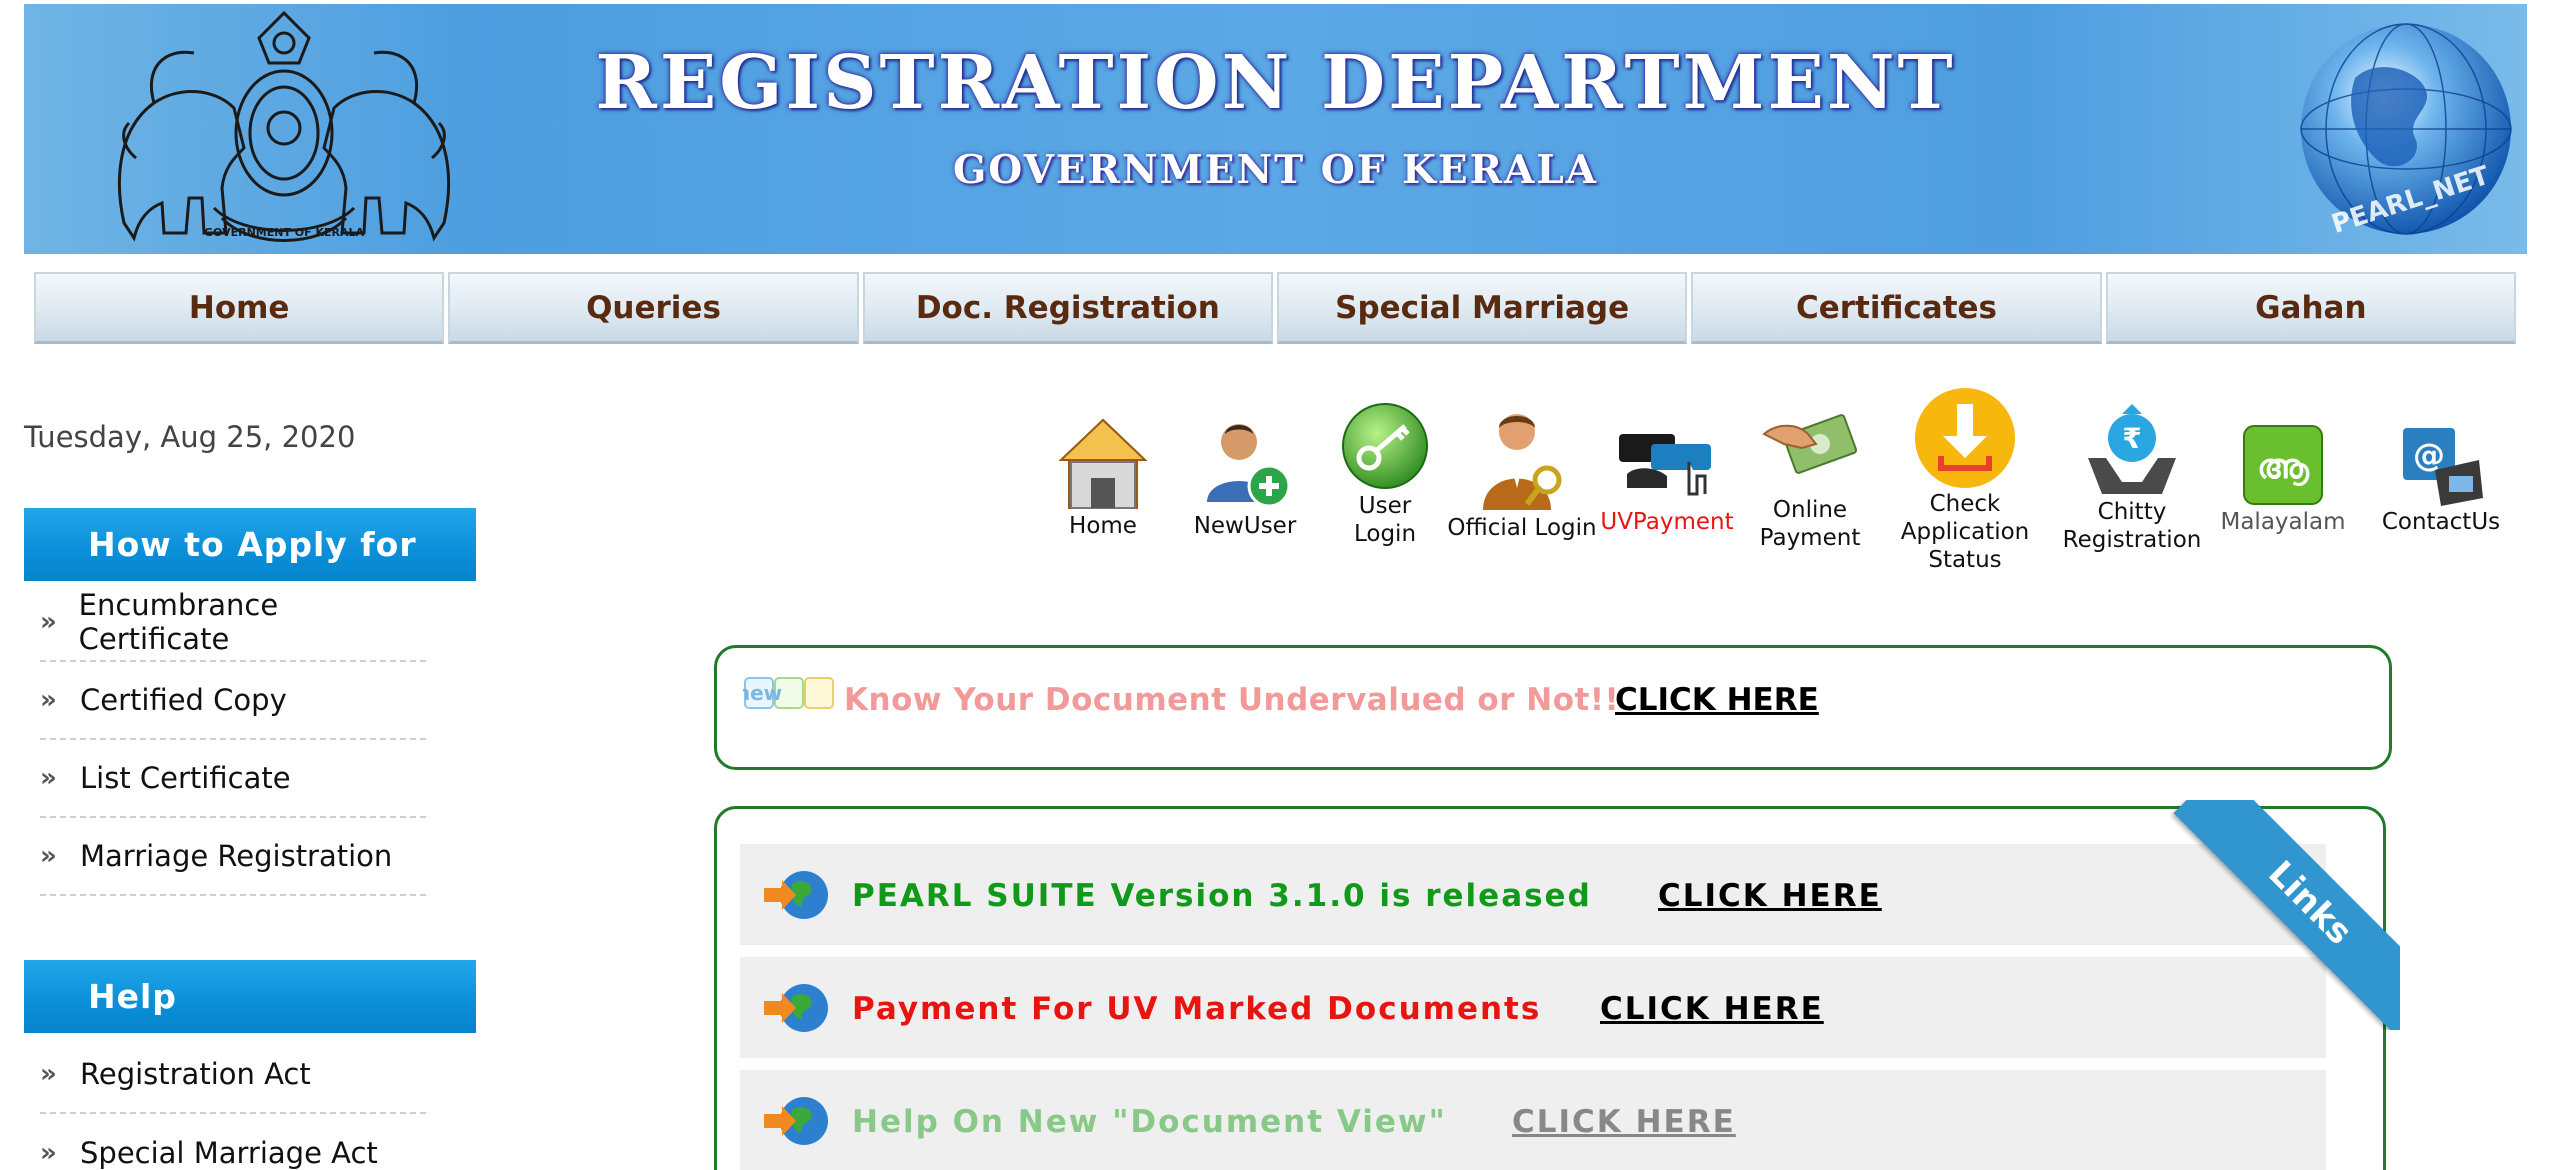  I want to click on quick-user-login: User Login, so click(1385, 474).